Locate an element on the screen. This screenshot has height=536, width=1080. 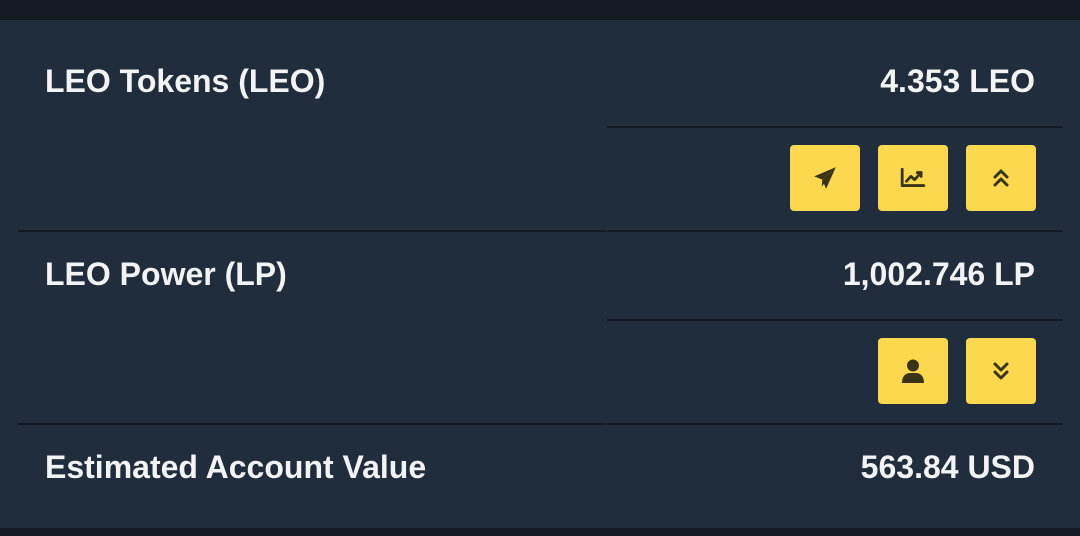
chart-line-icon is located at coordinates (913, 178).